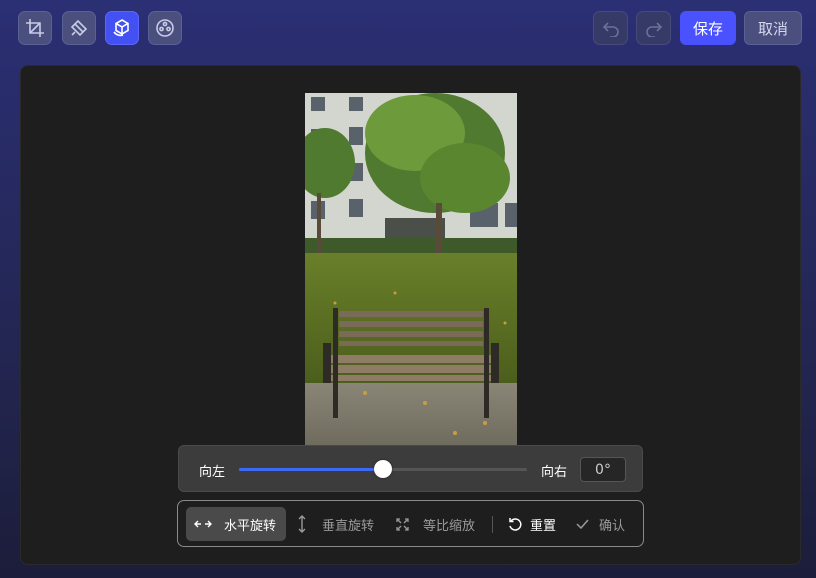 This screenshot has height=578, width=816. Describe the element at coordinates (603, 469) in the screenshot. I see `degree-input: 0°` at that location.